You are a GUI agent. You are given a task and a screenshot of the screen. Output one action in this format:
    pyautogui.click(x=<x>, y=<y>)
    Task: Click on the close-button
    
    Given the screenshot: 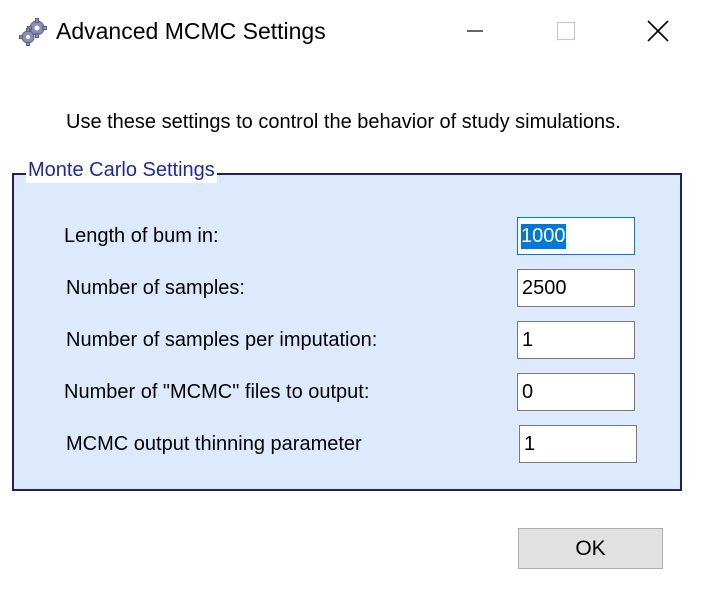 What is the action you would take?
    pyautogui.click(x=658, y=31)
    